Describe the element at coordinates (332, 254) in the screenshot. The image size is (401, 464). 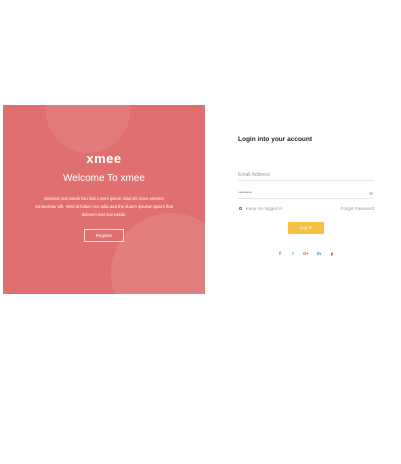
I see `pinterest-icon: p` at that location.